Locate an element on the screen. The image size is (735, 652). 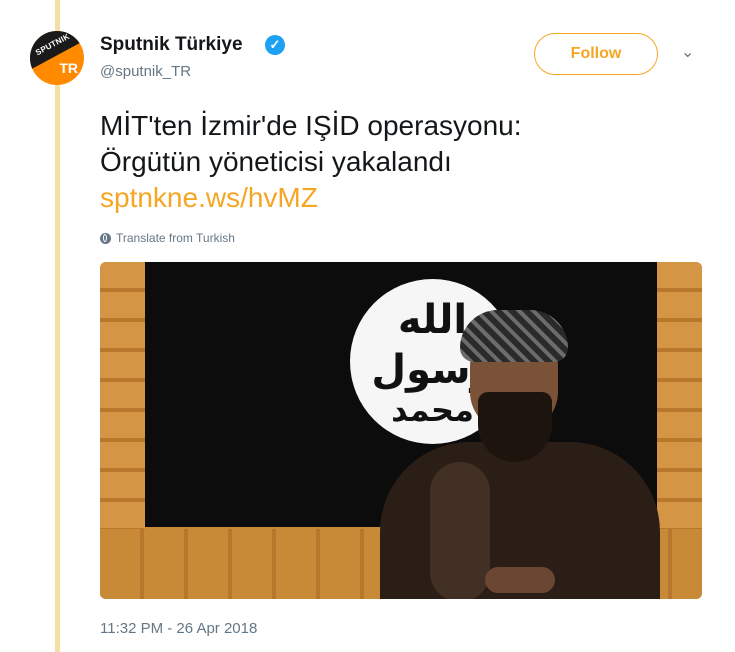
tweet-link: sptnkne.ws/hvMZ is located at coordinates (400, 198).